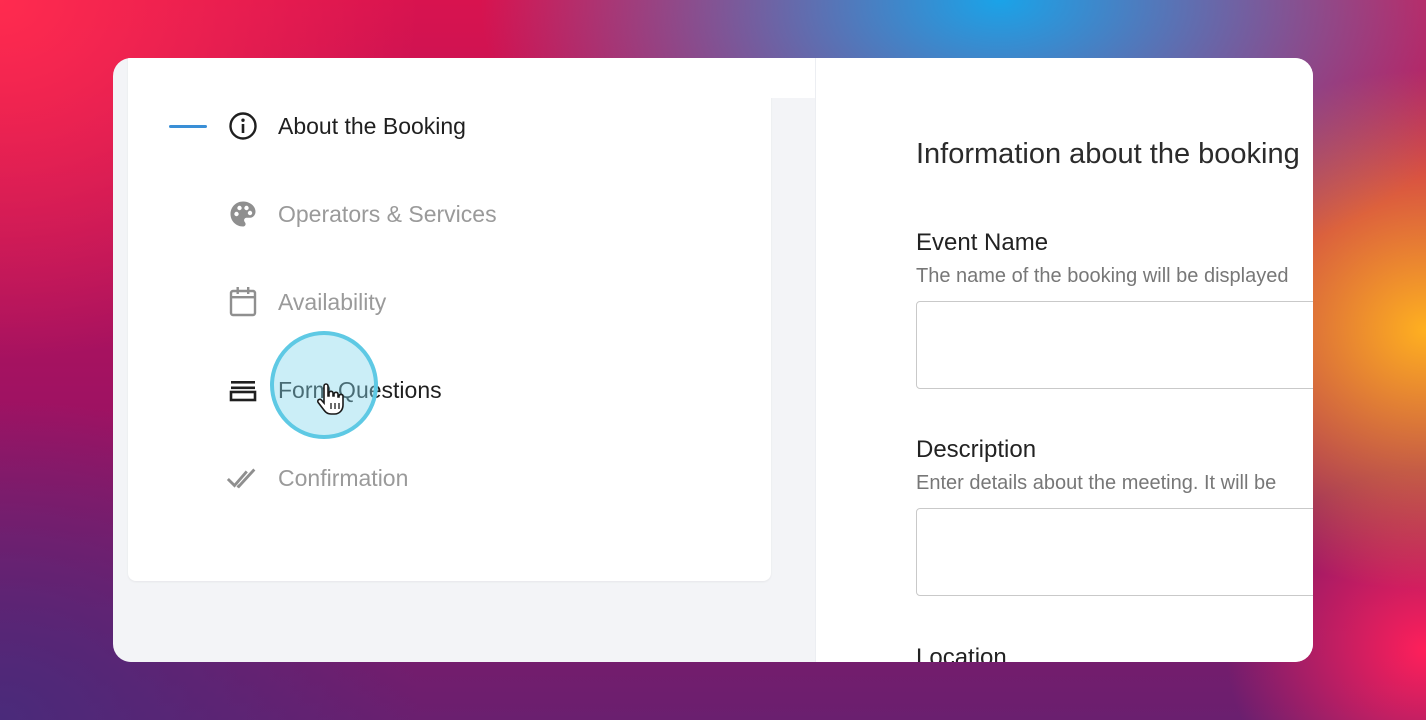 This screenshot has width=1426, height=720. I want to click on active-step-indicator, so click(188, 126).